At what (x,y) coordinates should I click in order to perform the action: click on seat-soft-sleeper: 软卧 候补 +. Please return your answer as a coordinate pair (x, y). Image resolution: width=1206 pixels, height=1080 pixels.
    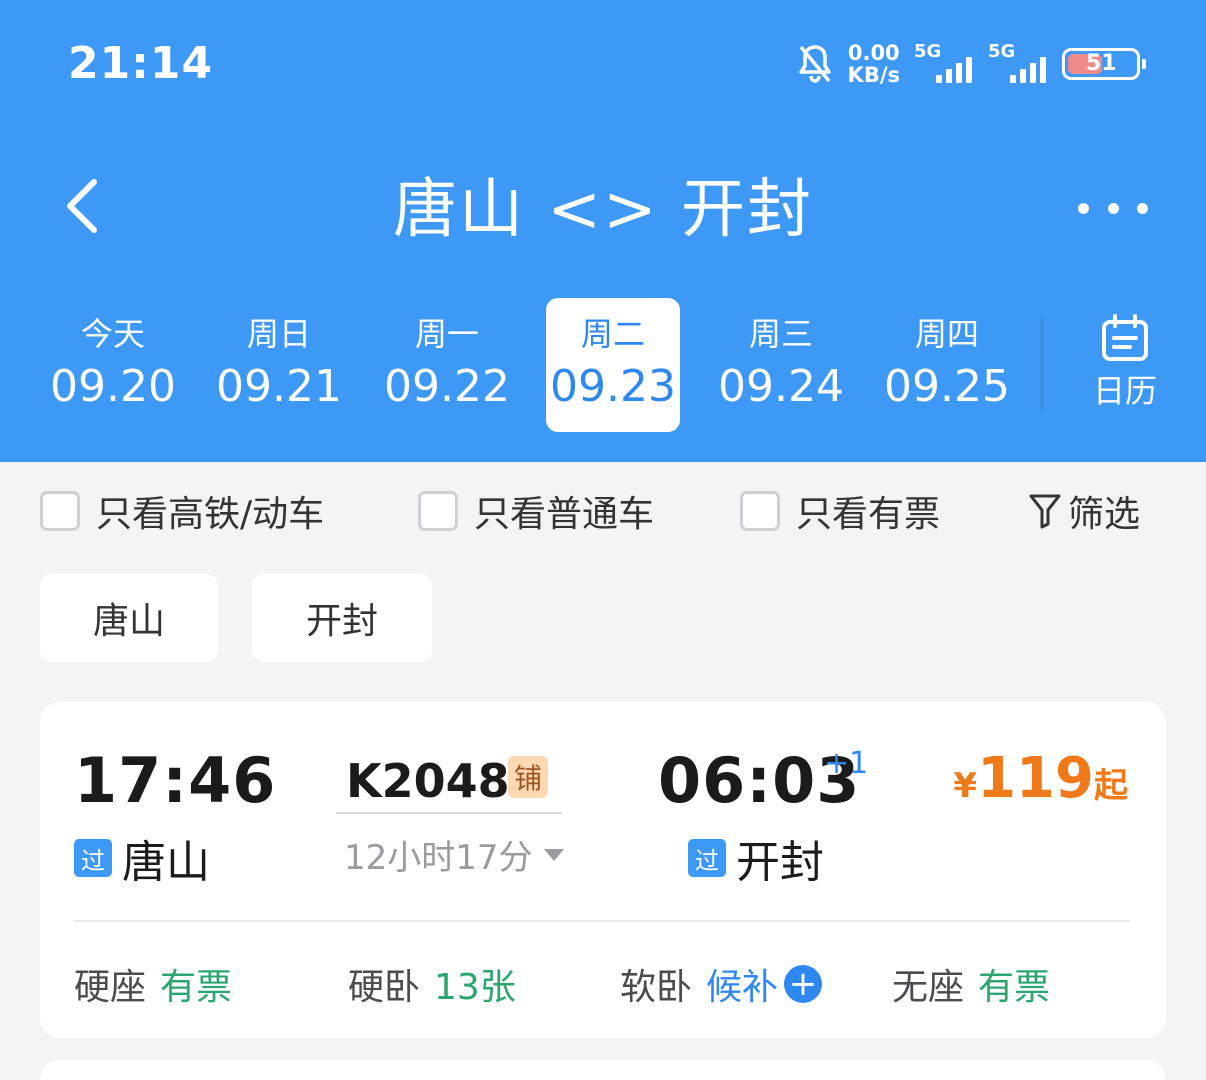
    Looking at the image, I should click on (721, 984).